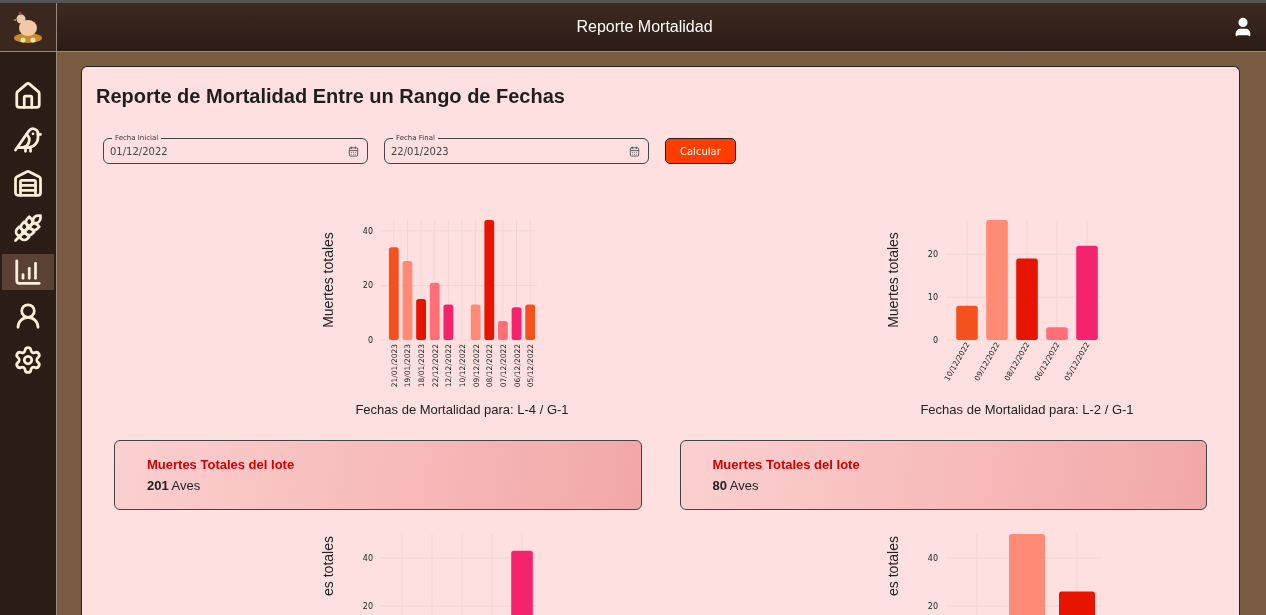  What do you see at coordinates (933, 298) in the screenshot?
I see `tick-label: 10` at bounding box center [933, 298].